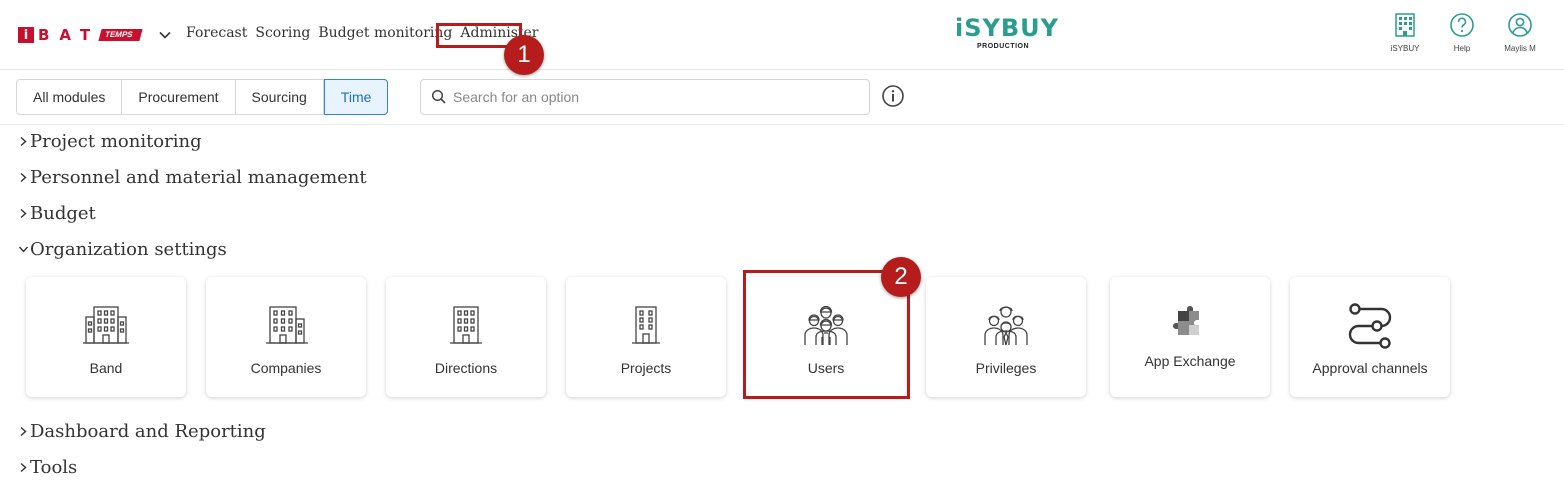 Image resolution: width=1564 pixels, height=489 pixels. I want to click on section-personnel-material: Personnel and material management, so click(192, 177).